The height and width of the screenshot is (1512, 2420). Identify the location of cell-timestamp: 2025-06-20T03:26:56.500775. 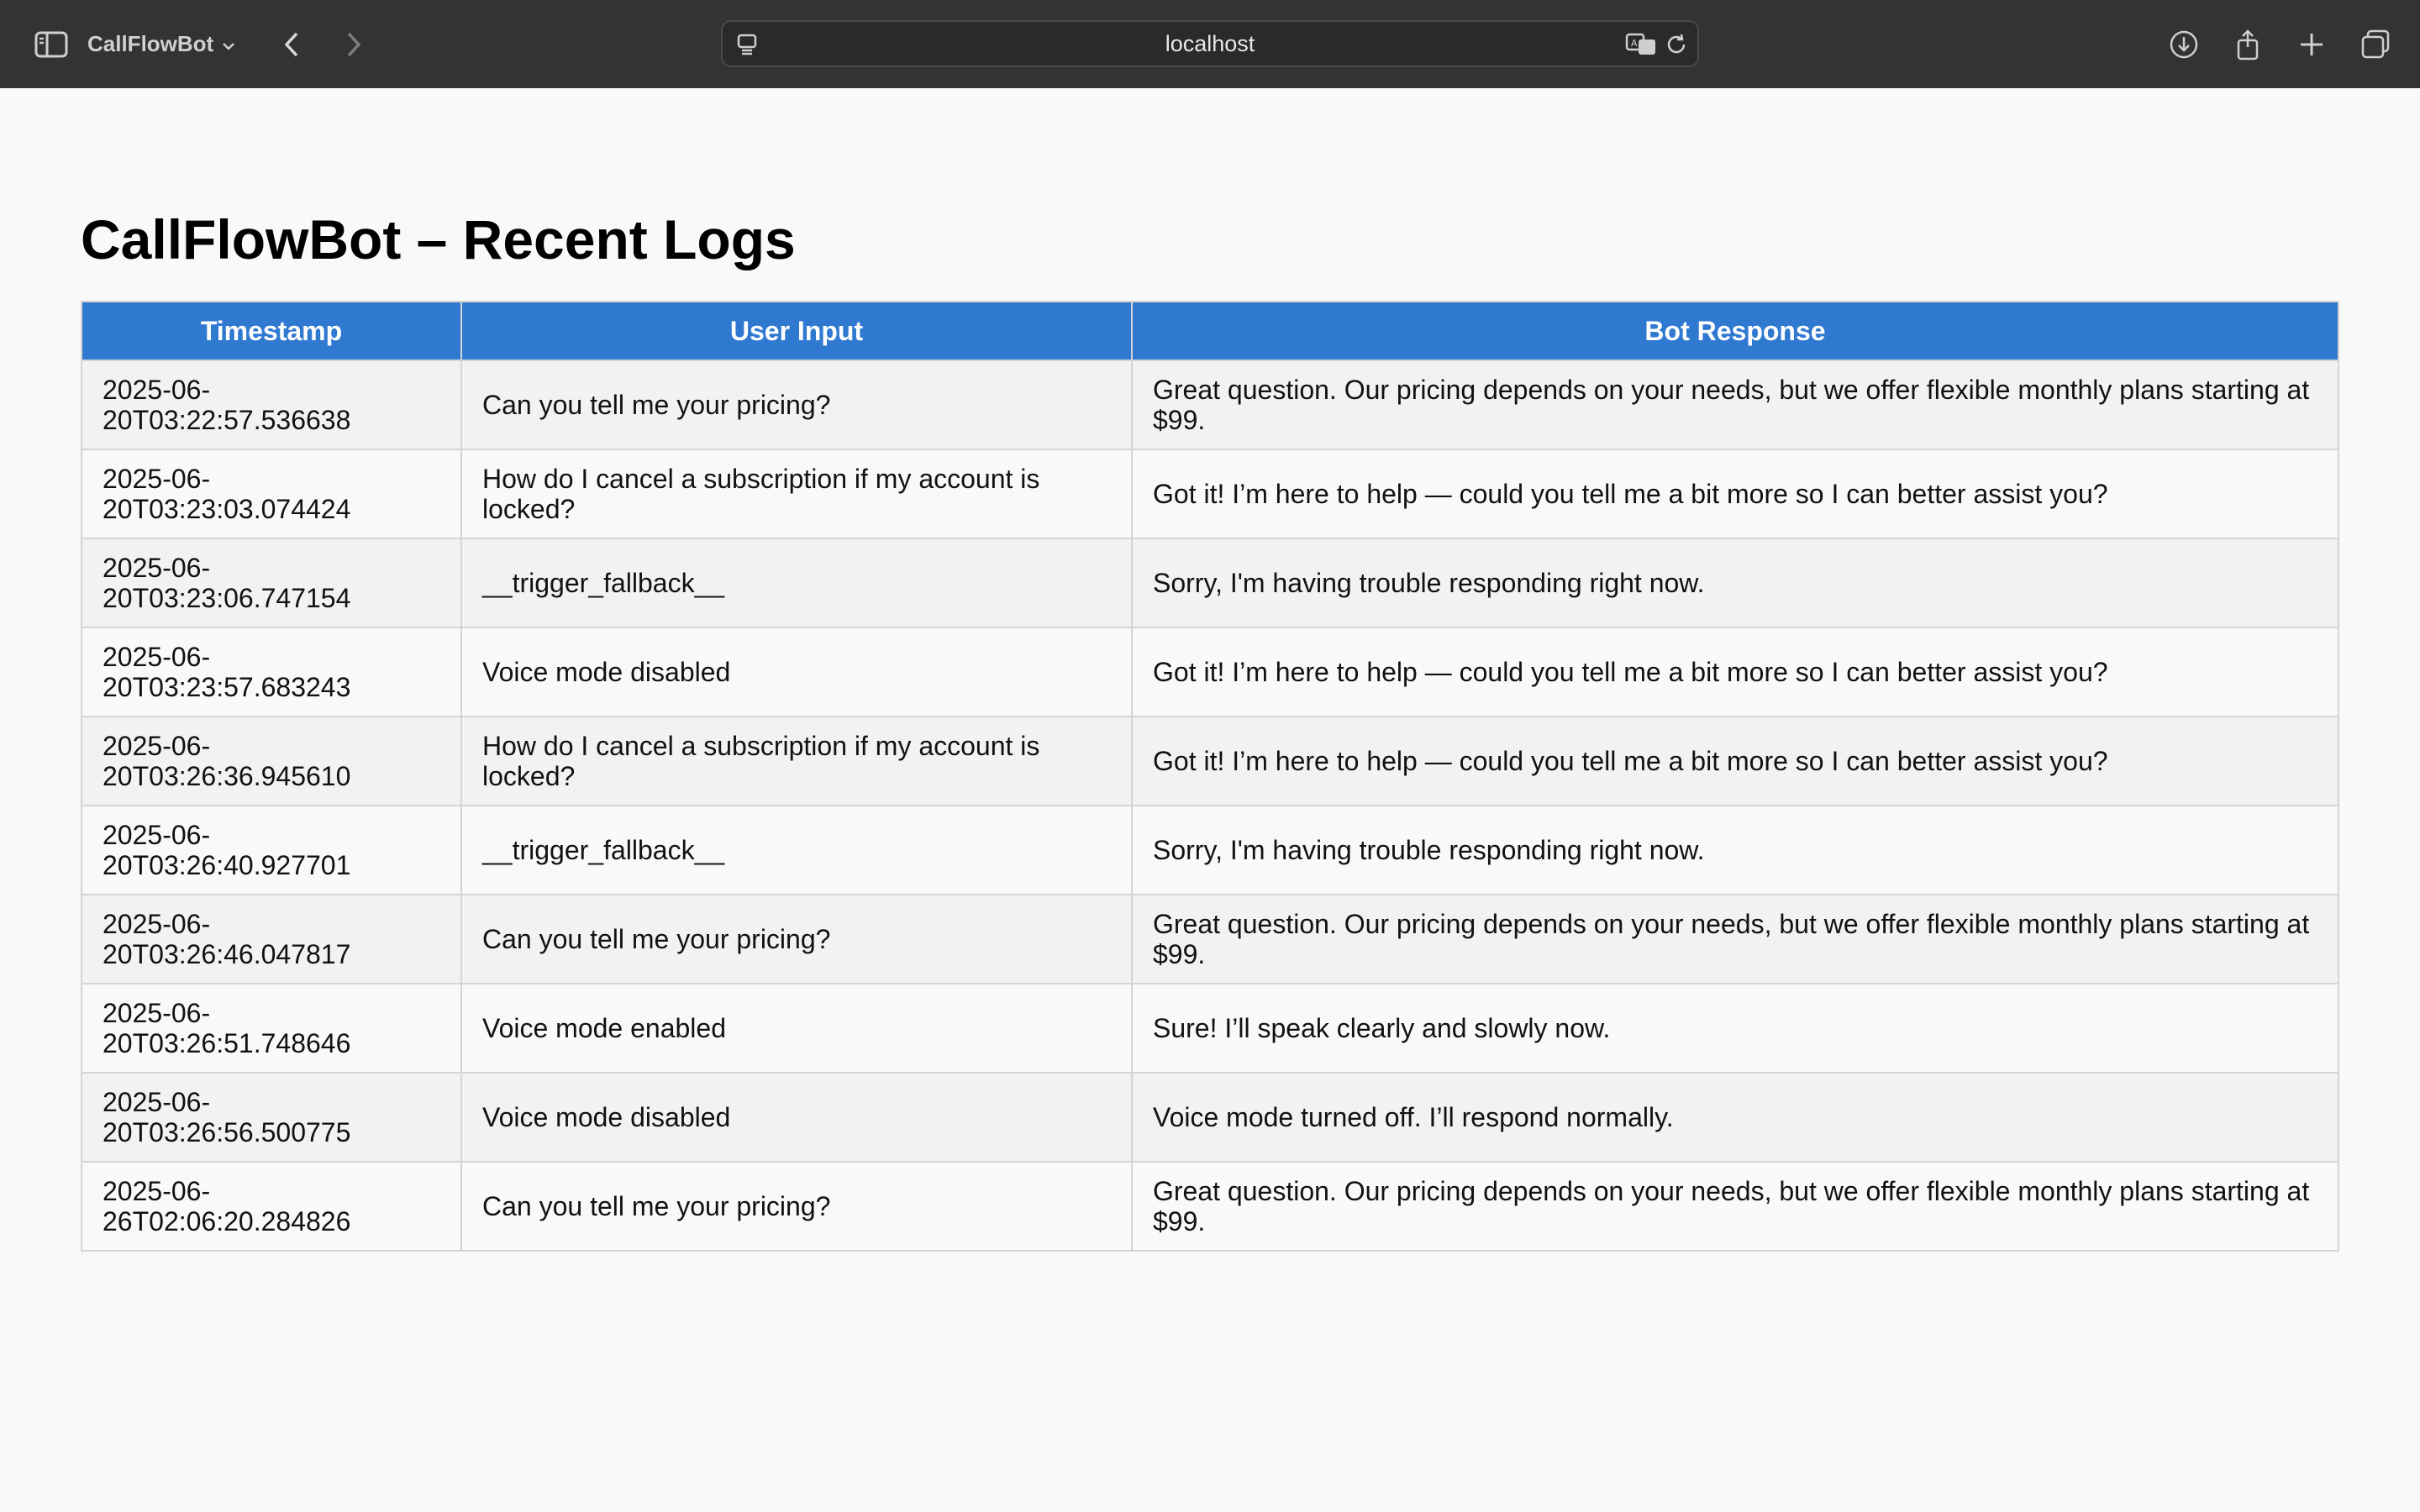
(271, 1117).